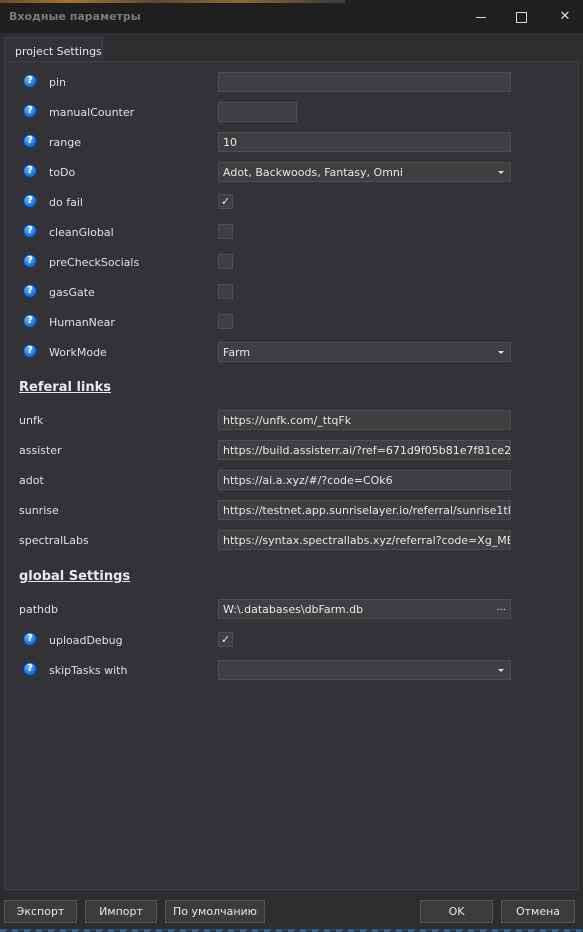 The width and height of the screenshot is (583, 932). I want to click on skip-tasks-dropdown, so click(364, 670).